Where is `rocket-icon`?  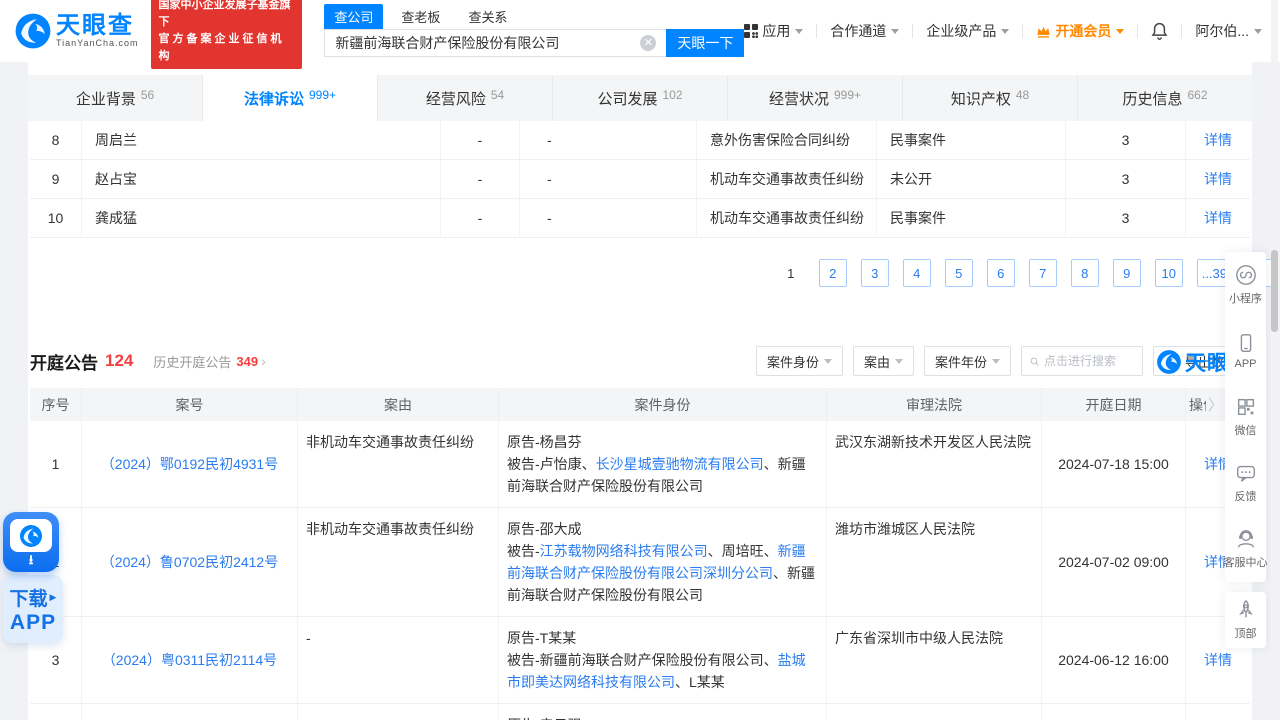
rocket-icon is located at coordinates (1245, 608).